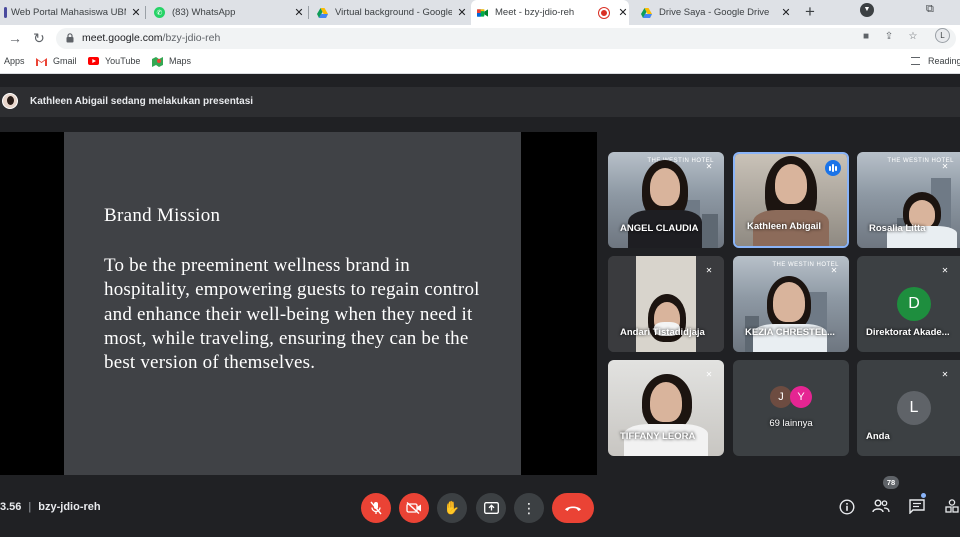 Image resolution: width=960 pixels, height=537 pixels. Describe the element at coordinates (908, 200) in the screenshot. I see `participant-tile-rosalia-litta: THE WESTIN HOTEL ✕ Rosalia Litta` at that location.